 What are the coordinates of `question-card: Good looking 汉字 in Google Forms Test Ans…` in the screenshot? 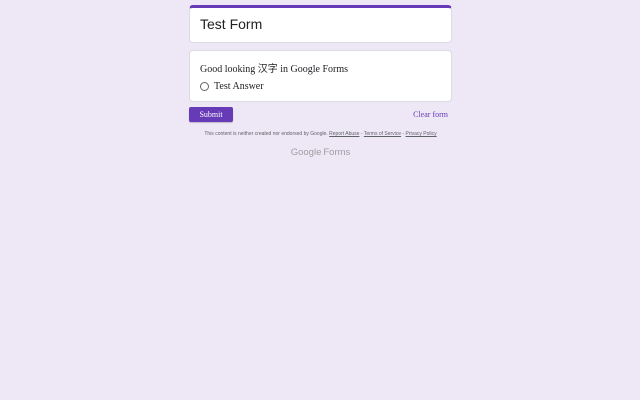 It's located at (320, 76).